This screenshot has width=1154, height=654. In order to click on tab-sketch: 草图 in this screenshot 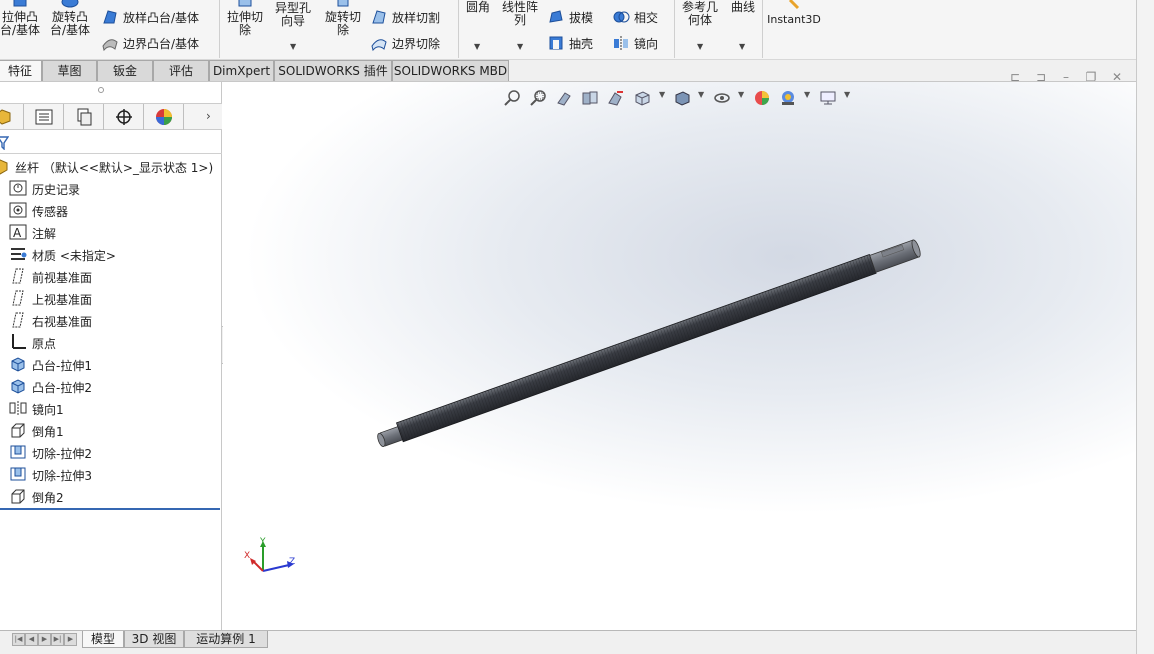, I will do `click(69, 70)`.